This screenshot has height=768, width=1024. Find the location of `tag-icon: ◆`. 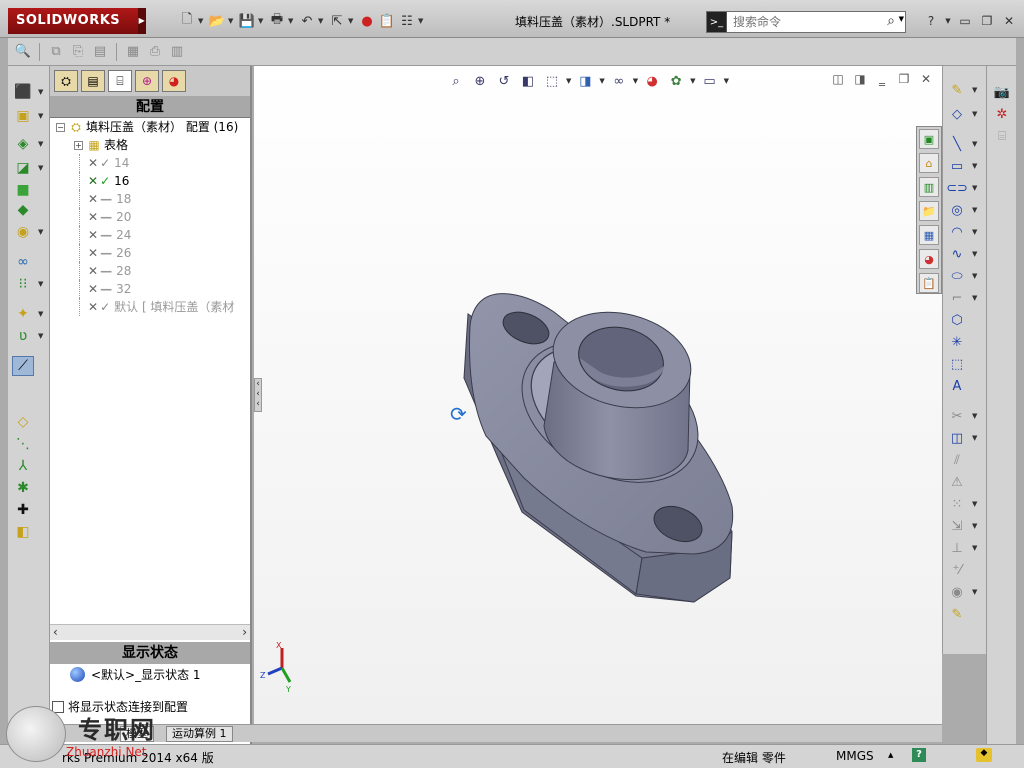

tag-icon: ◆ is located at coordinates (984, 755).